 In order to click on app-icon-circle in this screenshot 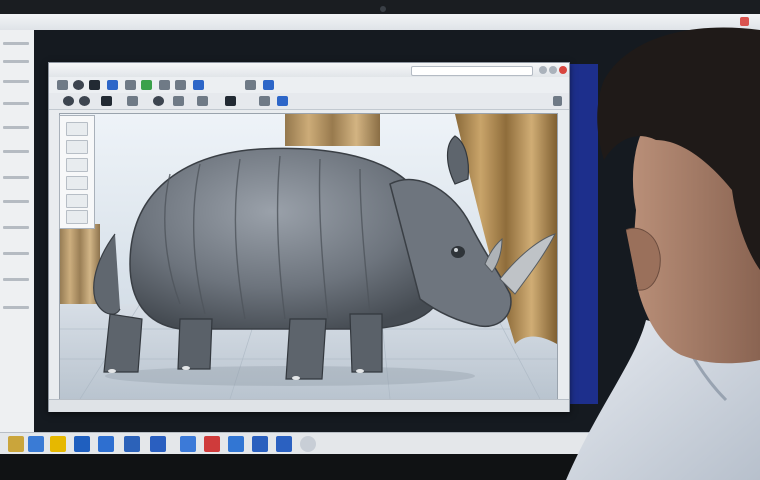, I will do `click(308, 444)`.